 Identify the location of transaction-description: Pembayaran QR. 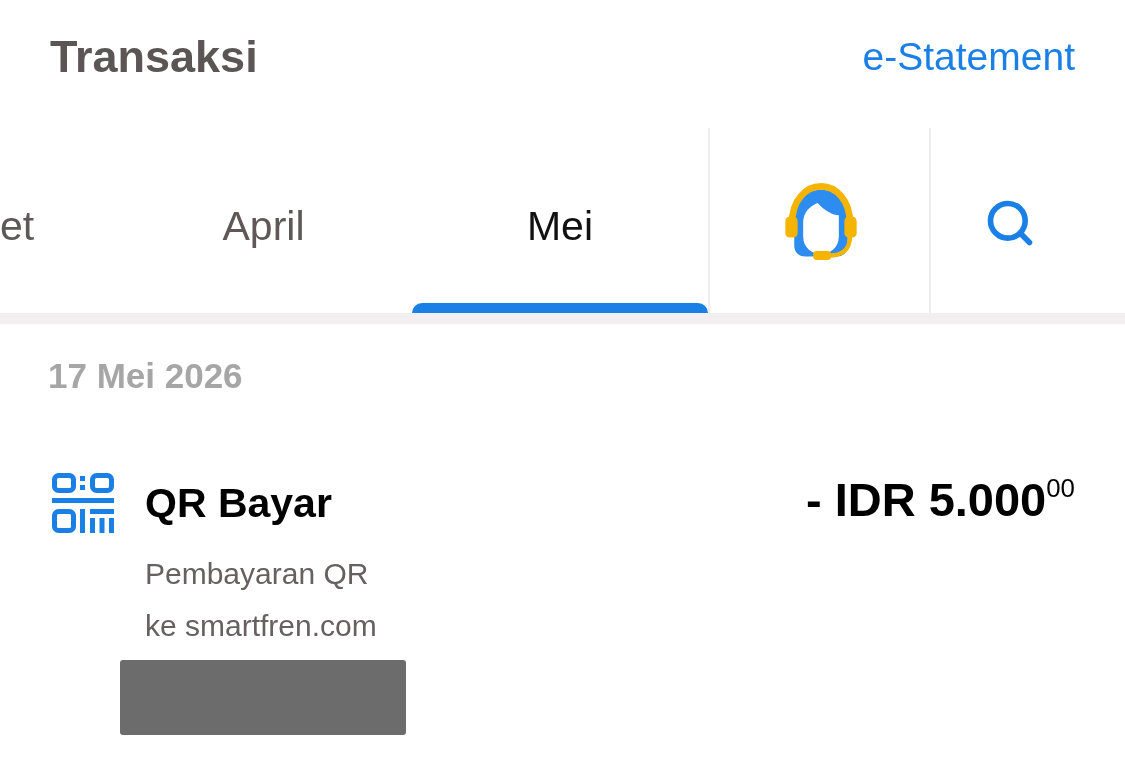
(257, 574).